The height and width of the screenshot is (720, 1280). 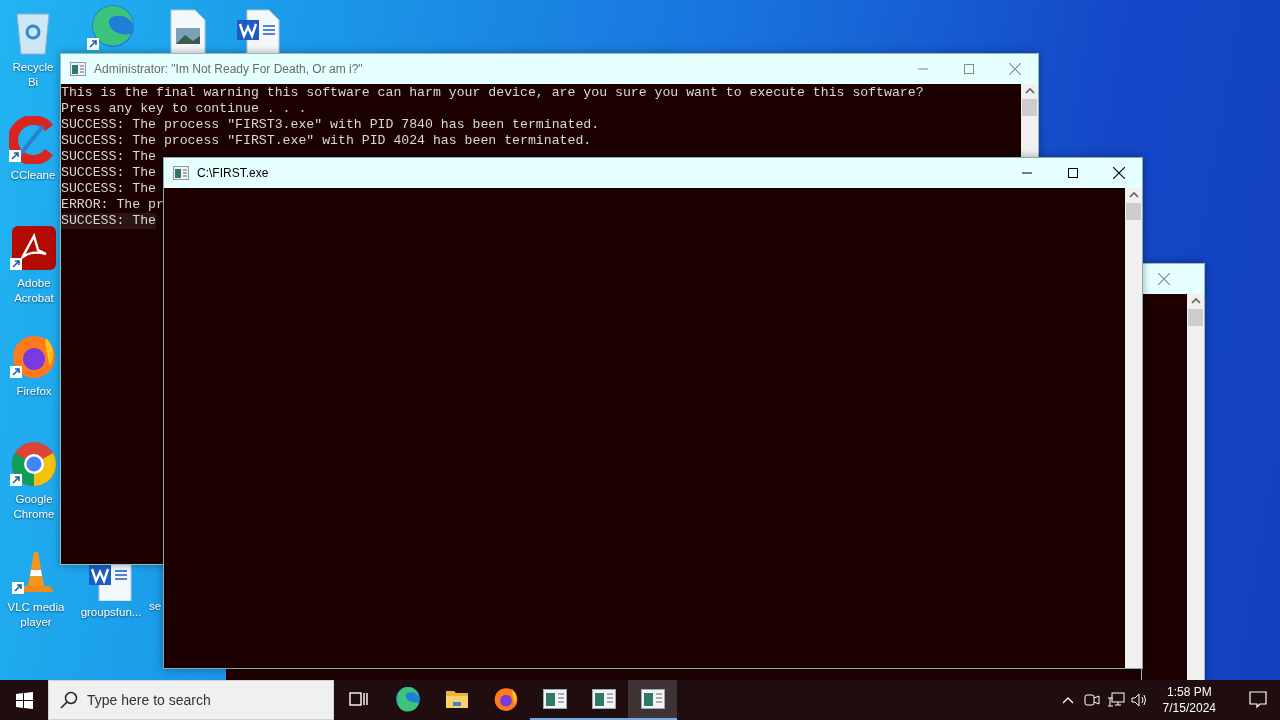 I want to click on desktop-icon-label: Firefox, so click(x=34, y=391).